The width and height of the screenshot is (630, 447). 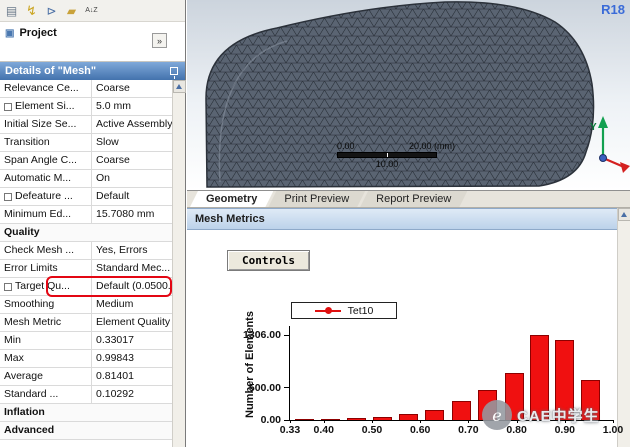 I want to click on details-row: Mesh Metric Element Quality, so click(x=86, y=323).